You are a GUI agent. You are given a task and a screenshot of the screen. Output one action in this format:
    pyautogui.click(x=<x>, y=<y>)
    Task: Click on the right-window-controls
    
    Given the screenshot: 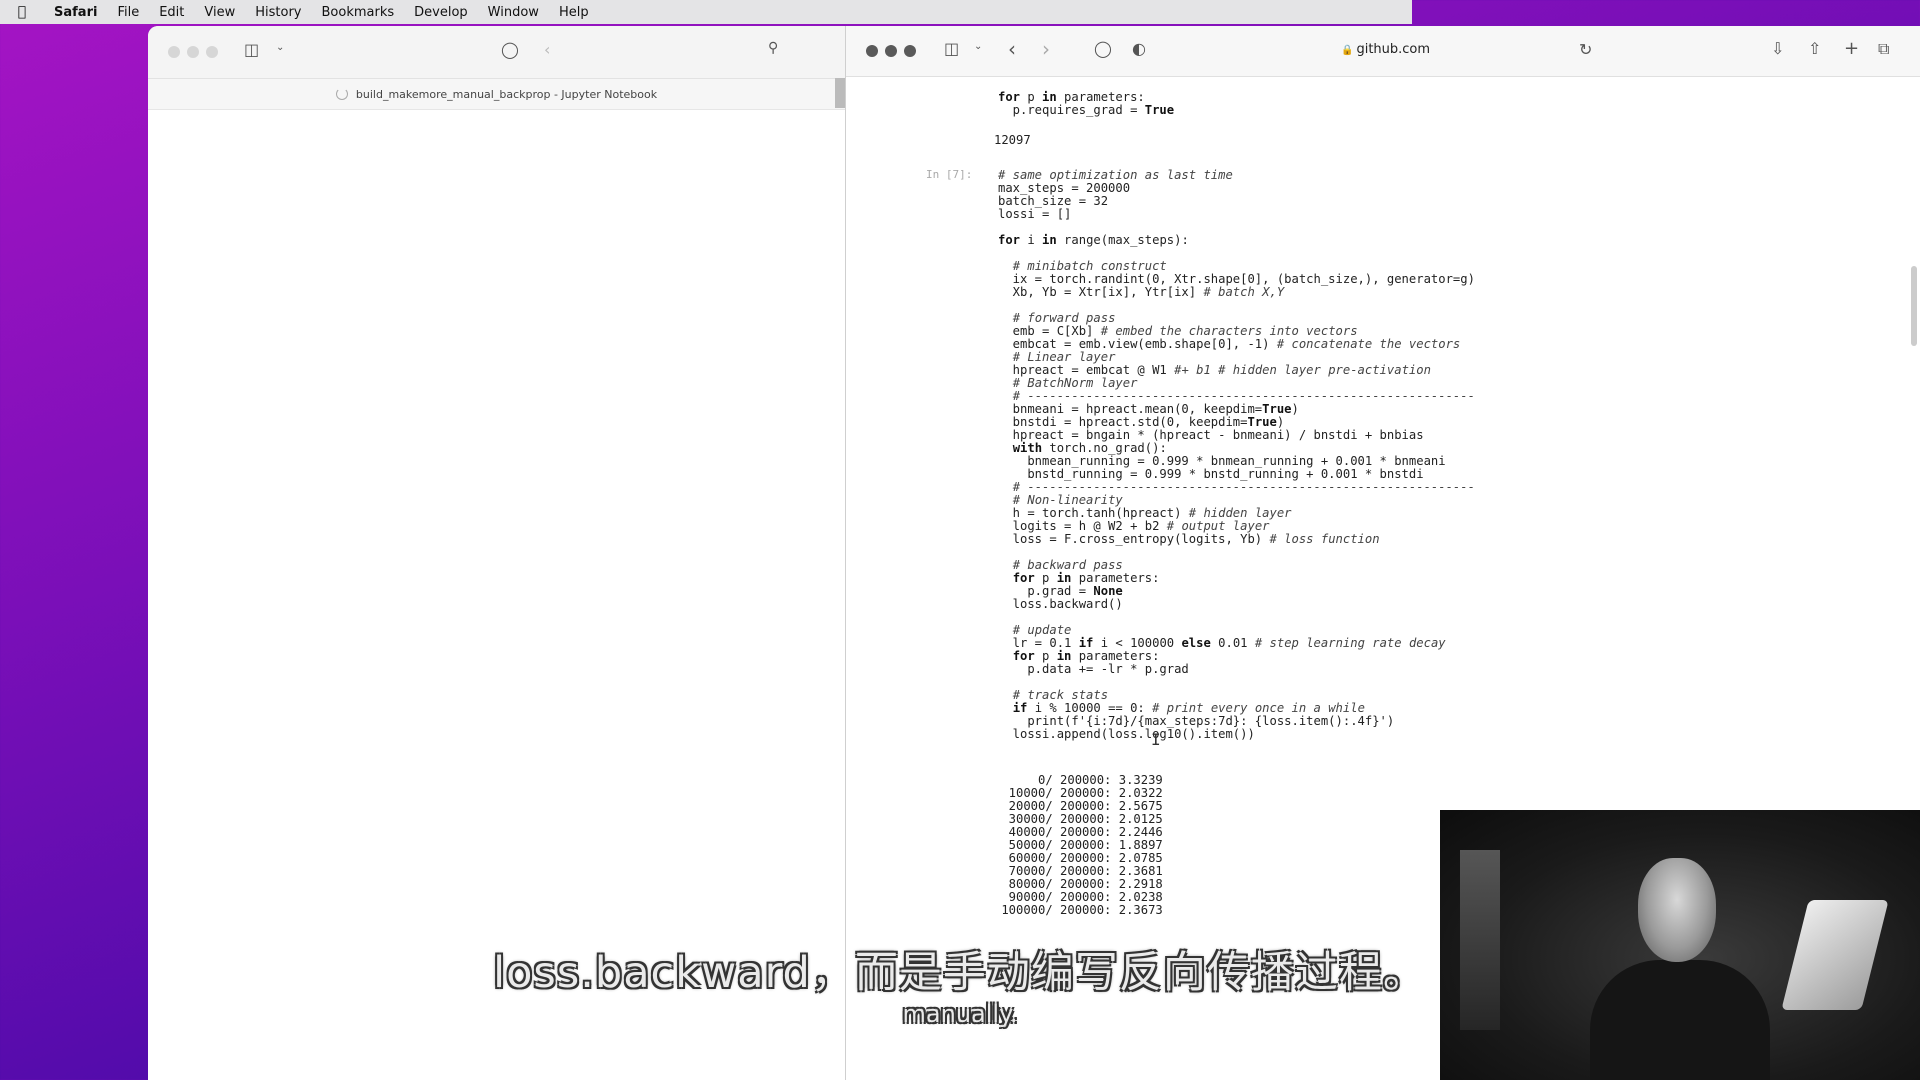 What is the action you would take?
    pyautogui.click(x=891, y=51)
    